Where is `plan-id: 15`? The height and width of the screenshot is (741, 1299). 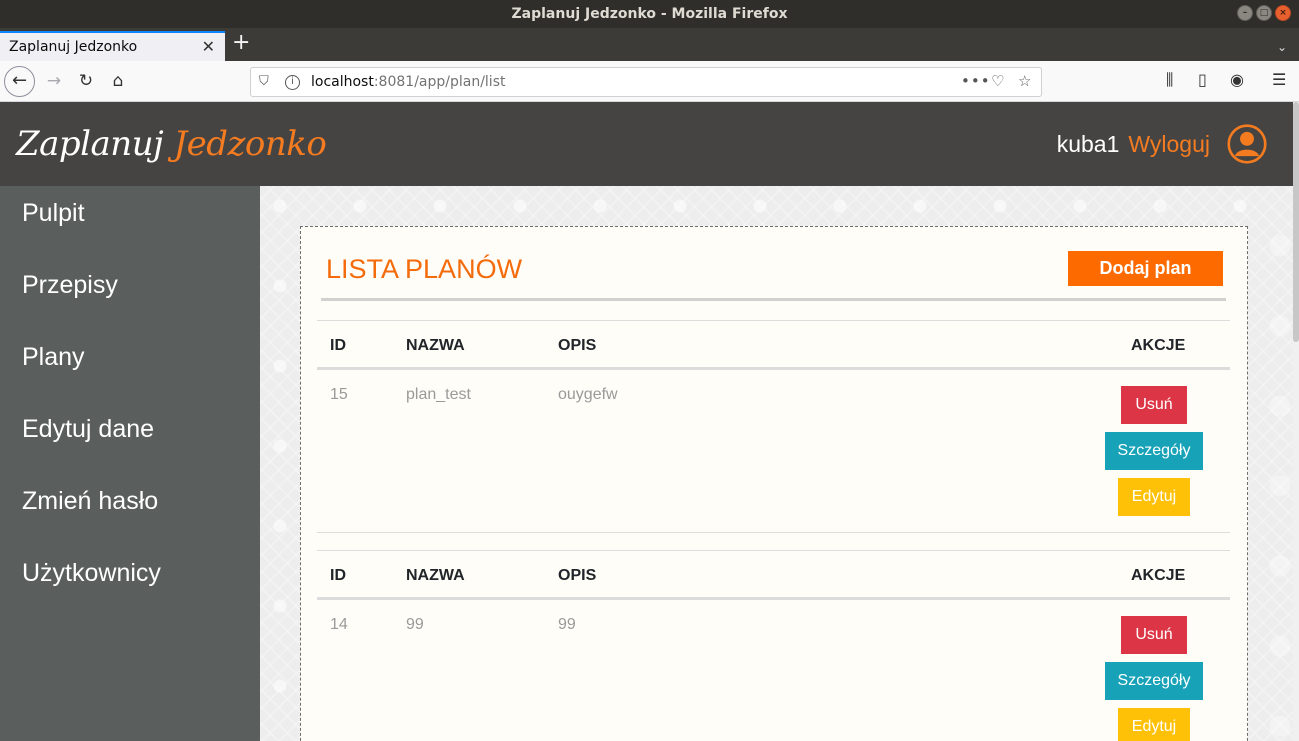 plan-id: 15 is located at coordinates (339, 394).